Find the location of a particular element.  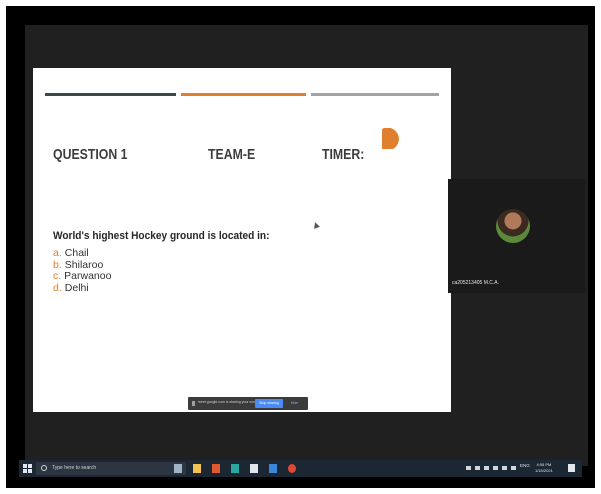

notification-icon is located at coordinates (571, 468).